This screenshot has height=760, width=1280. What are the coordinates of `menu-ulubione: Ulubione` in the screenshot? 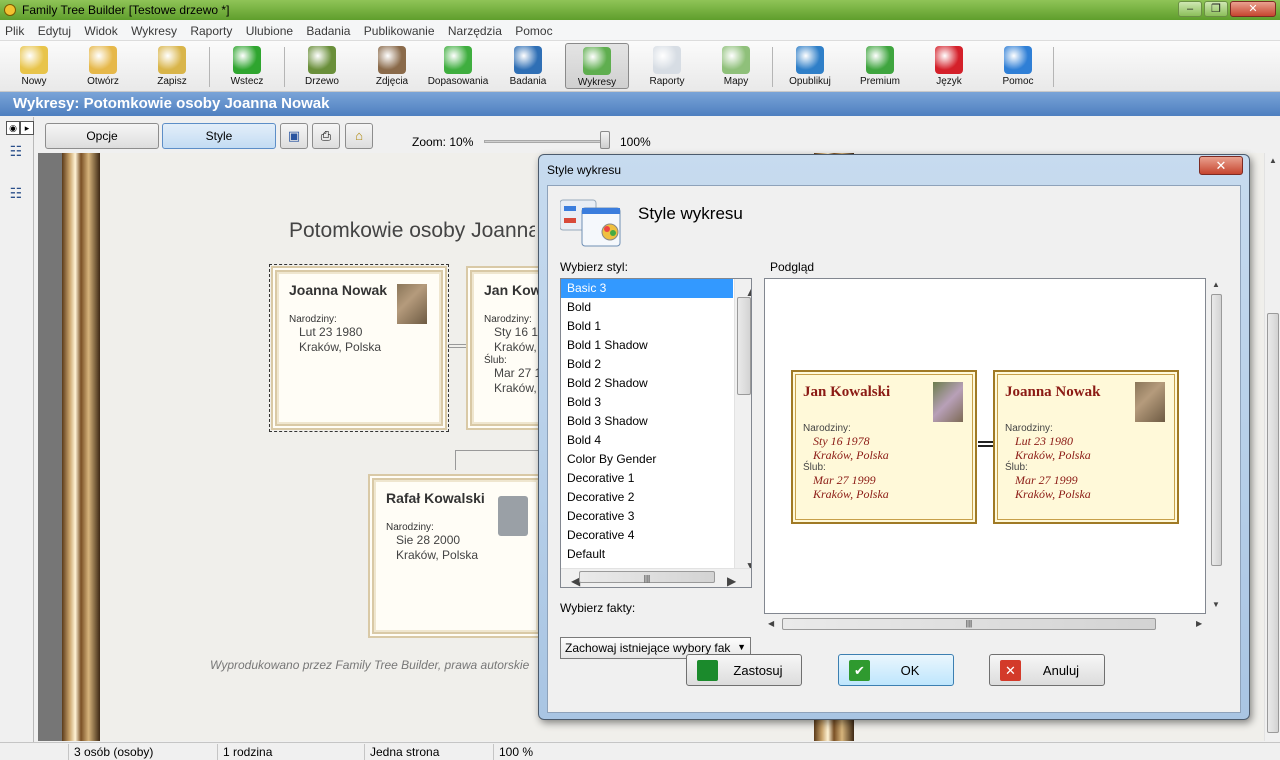 It's located at (269, 29).